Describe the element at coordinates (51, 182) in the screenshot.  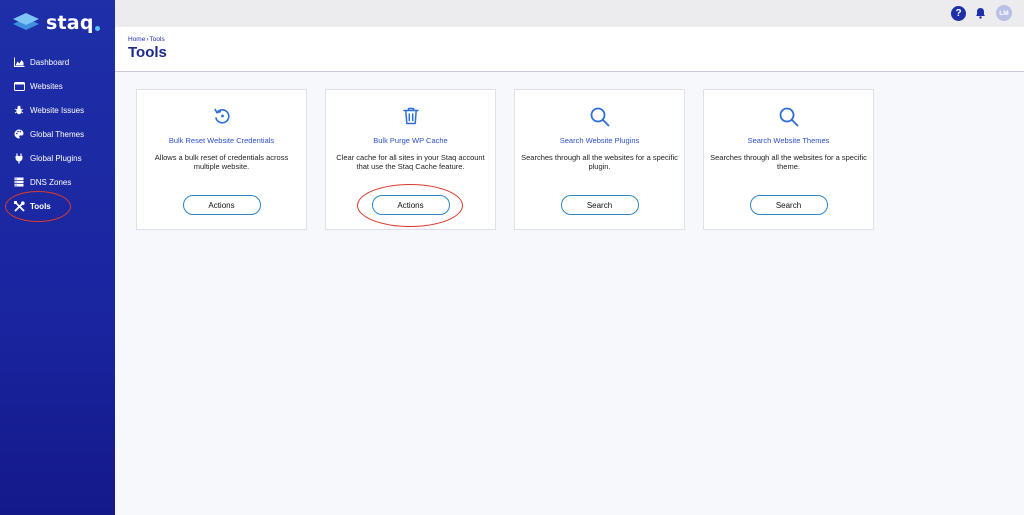
I see `sidebar-item-label: DNS Zones` at that location.